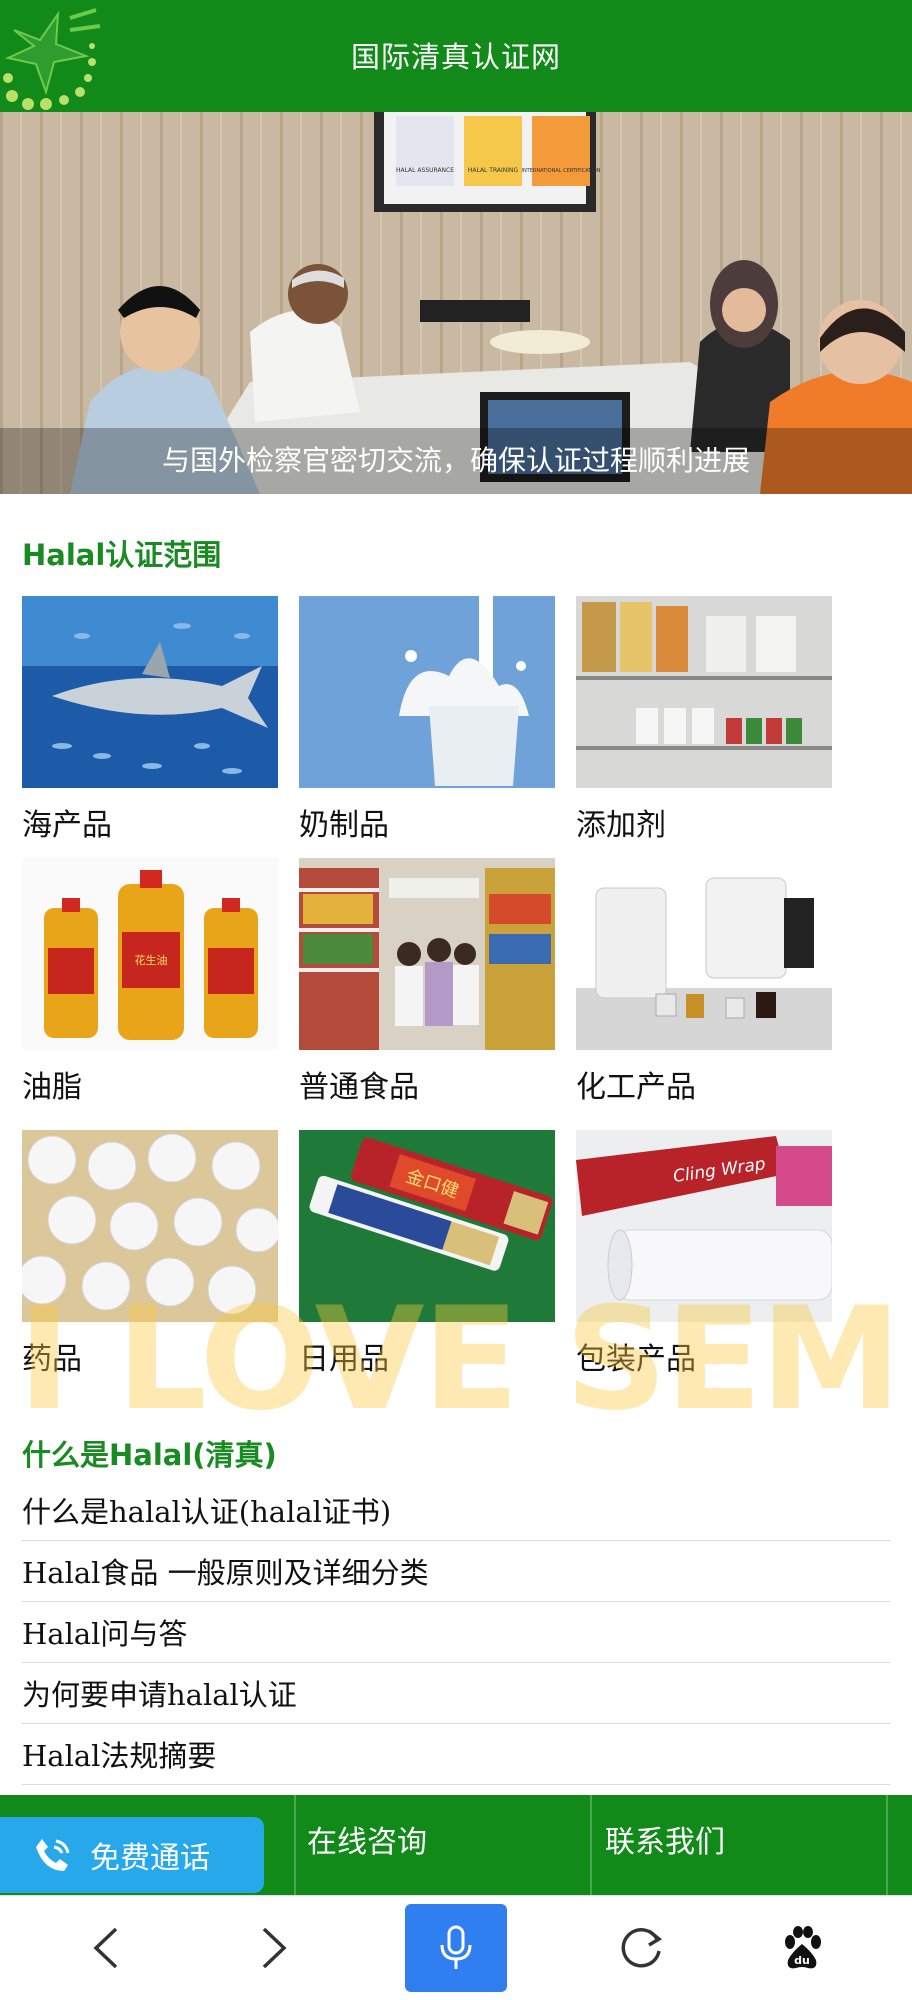 The width and height of the screenshot is (912, 2000). Describe the element at coordinates (704, 954) in the screenshot. I see `chemicals-image` at that location.